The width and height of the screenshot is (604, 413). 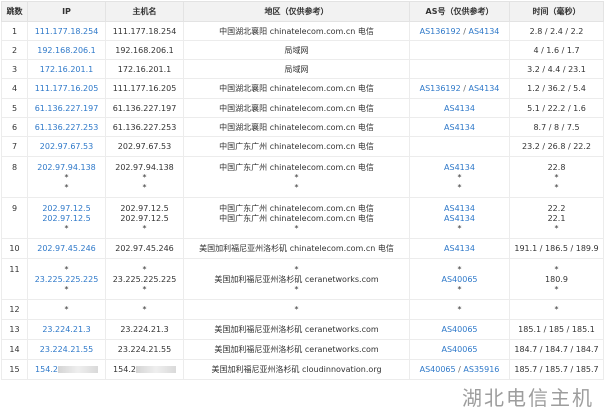 What do you see at coordinates (481, 369) in the screenshot?
I see `asn-link: AS35916` at bounding box center [481, 369].